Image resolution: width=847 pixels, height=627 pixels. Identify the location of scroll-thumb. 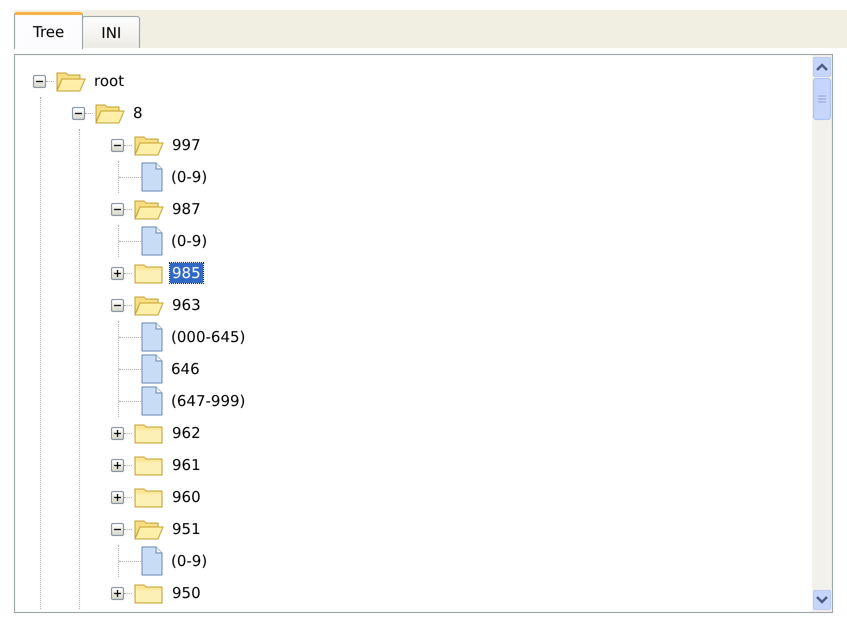
(822, 99).